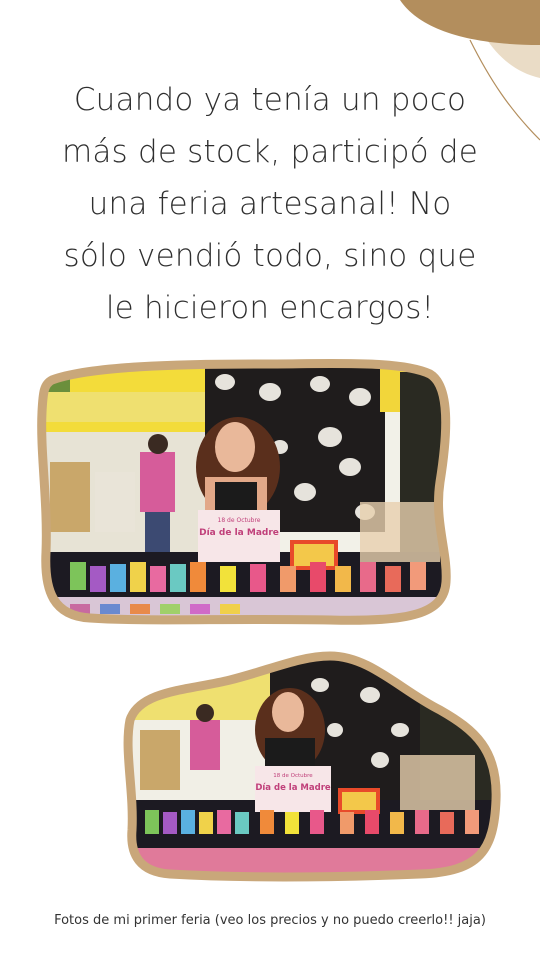 The height and width of the screenshot is (960, 540). I want to click on poster-date-text: 18 de Octubre, so click(239, 520).